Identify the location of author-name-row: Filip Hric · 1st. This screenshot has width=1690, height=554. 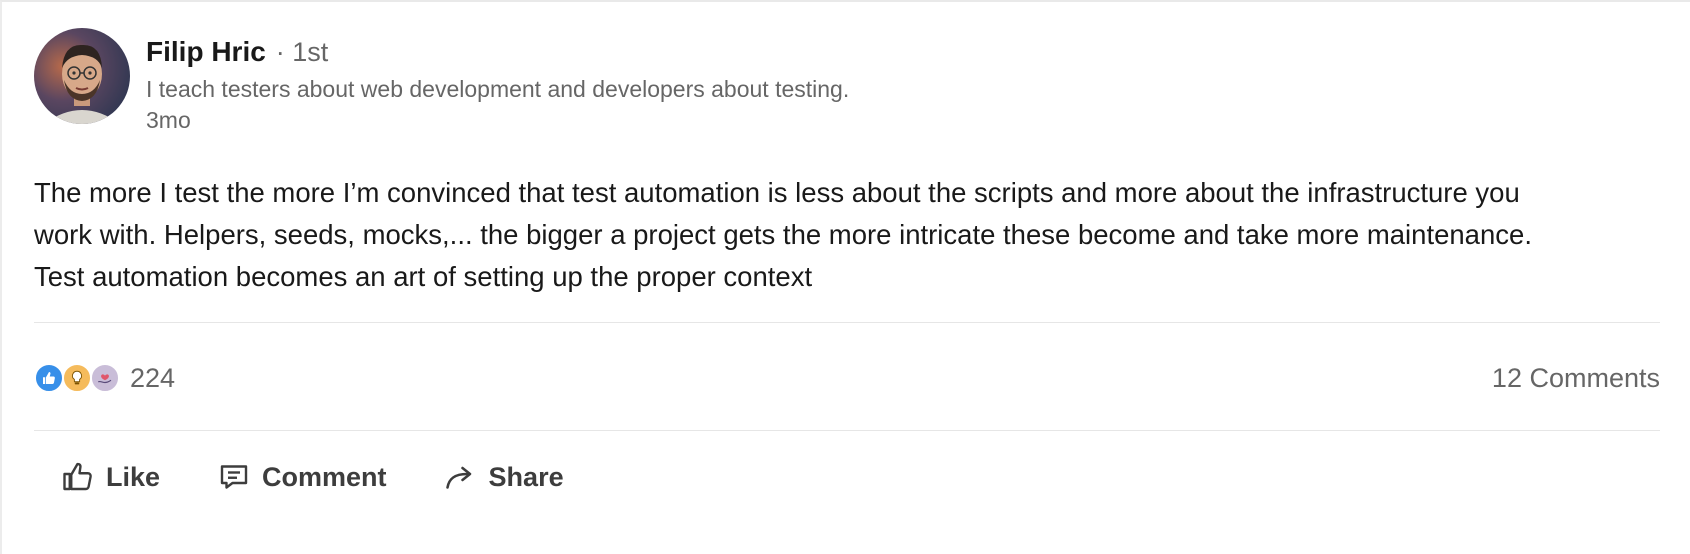
(497, 53).